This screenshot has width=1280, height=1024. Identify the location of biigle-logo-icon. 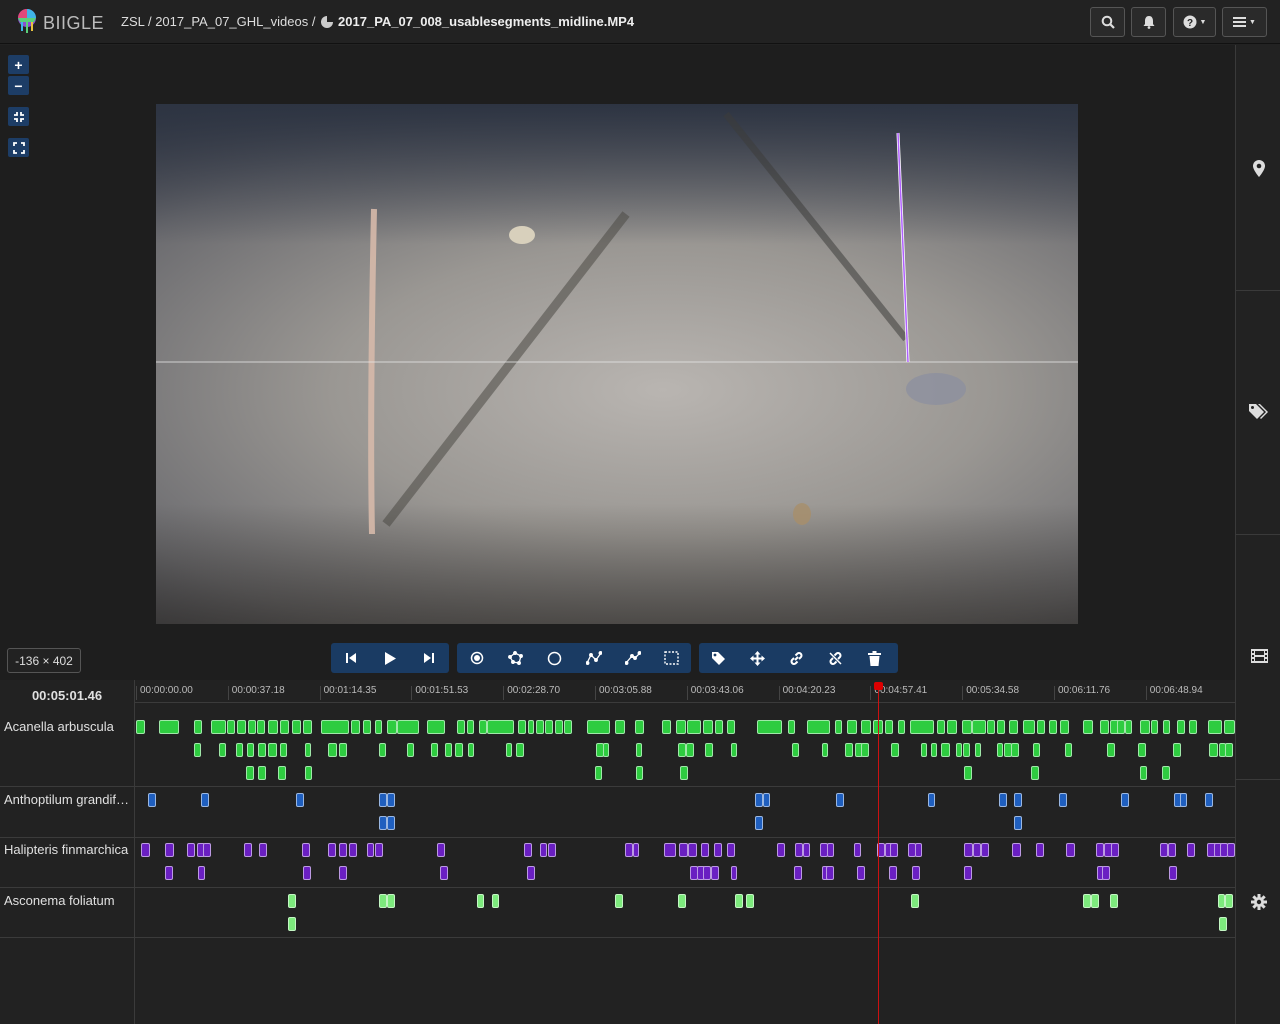
(27, 21).